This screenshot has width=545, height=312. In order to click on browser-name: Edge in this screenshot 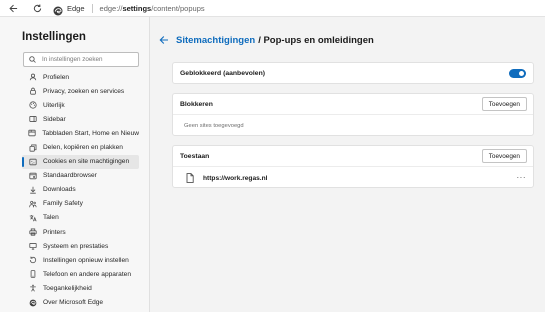, I will do `click(76, 8)`.